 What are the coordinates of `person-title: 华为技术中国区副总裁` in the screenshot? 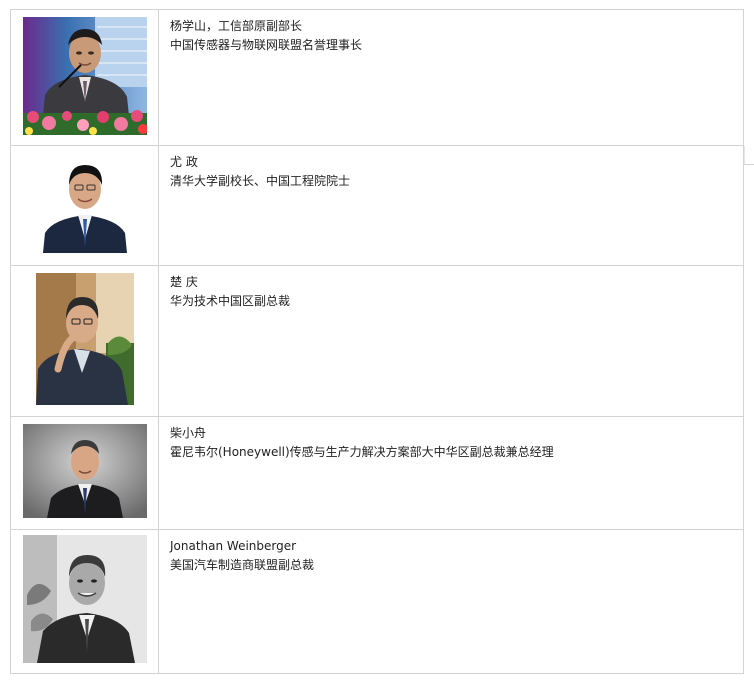 It's located at (230, 301).